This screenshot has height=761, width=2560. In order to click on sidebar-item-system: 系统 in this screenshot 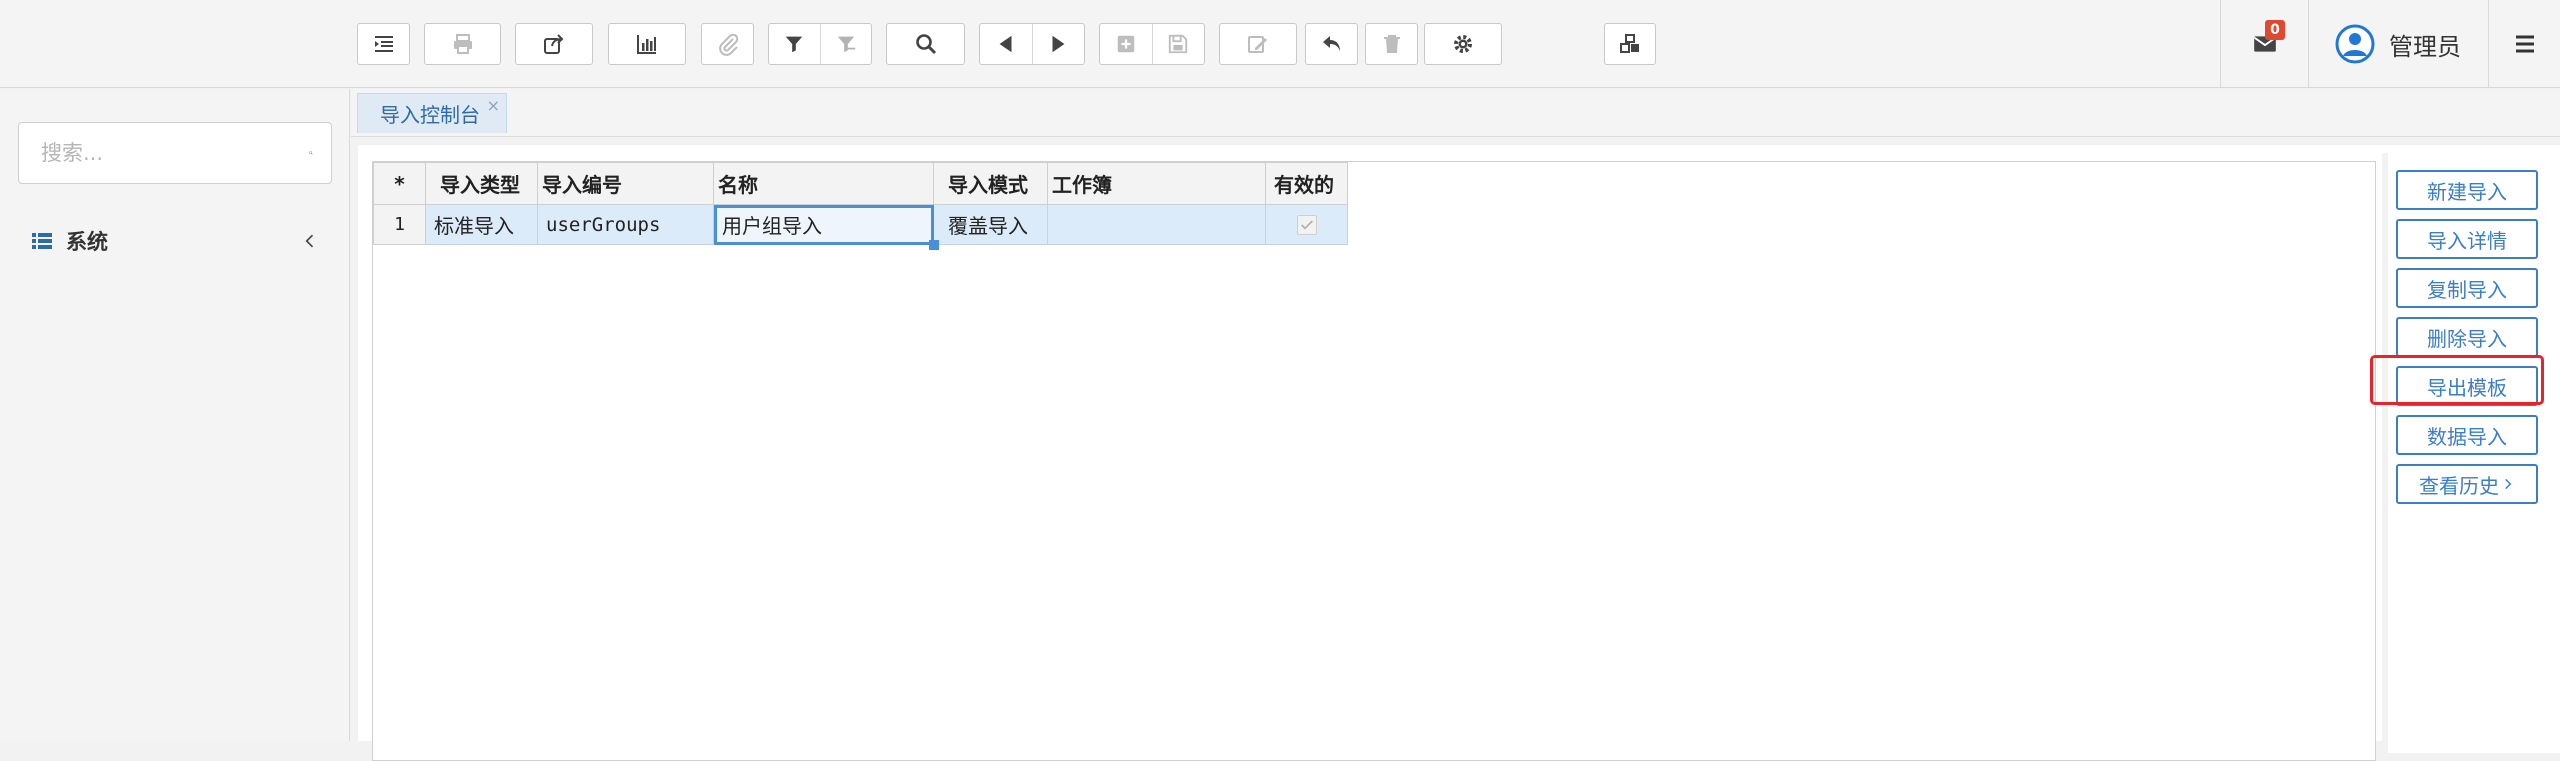, I will do `click(175, 241)`.